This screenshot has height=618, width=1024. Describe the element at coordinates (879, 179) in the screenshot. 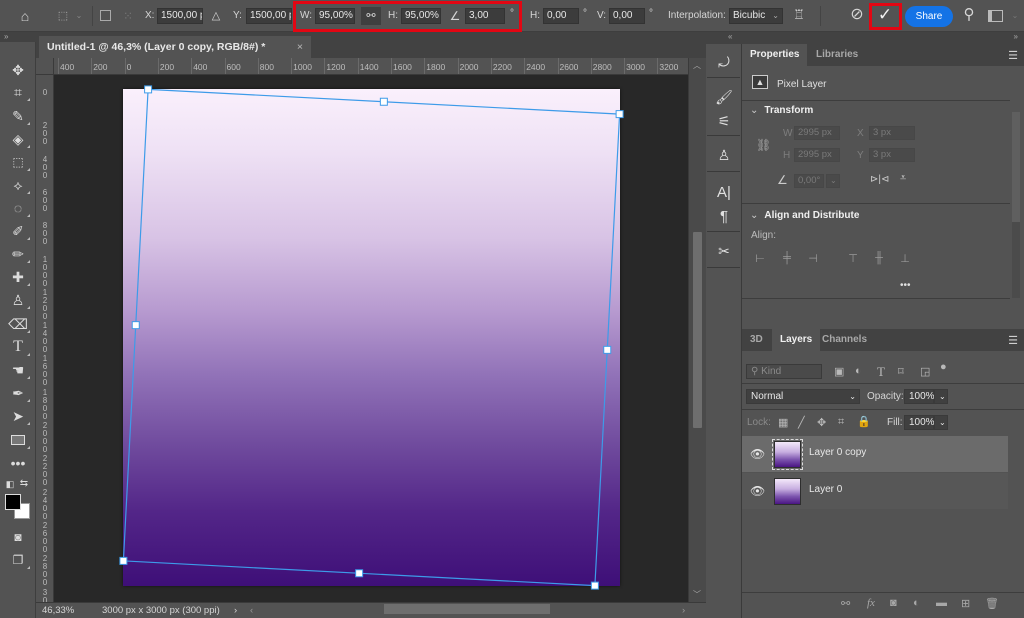

I see `flip-horizontal-icon: ⊳|⊲` at that location.